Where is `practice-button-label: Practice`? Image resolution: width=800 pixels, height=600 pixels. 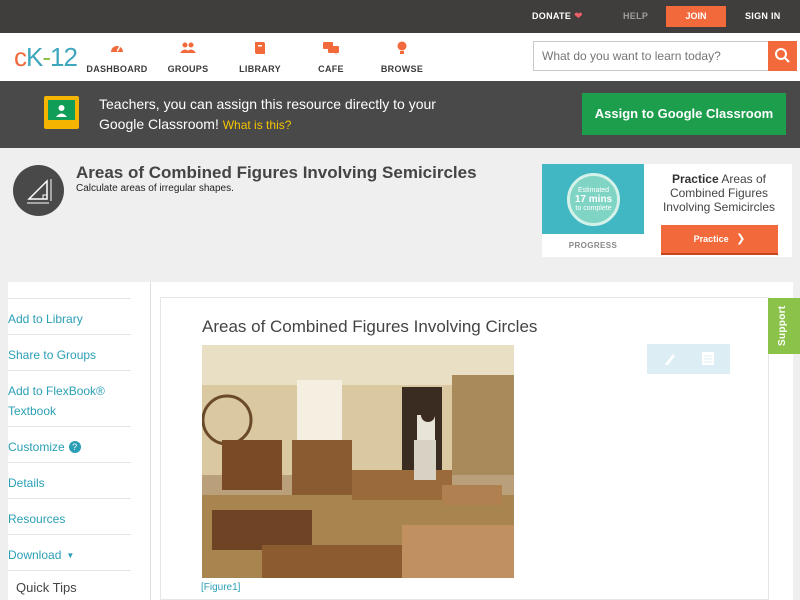
practice-button-label: Practice is located at coordinates (711, 239).